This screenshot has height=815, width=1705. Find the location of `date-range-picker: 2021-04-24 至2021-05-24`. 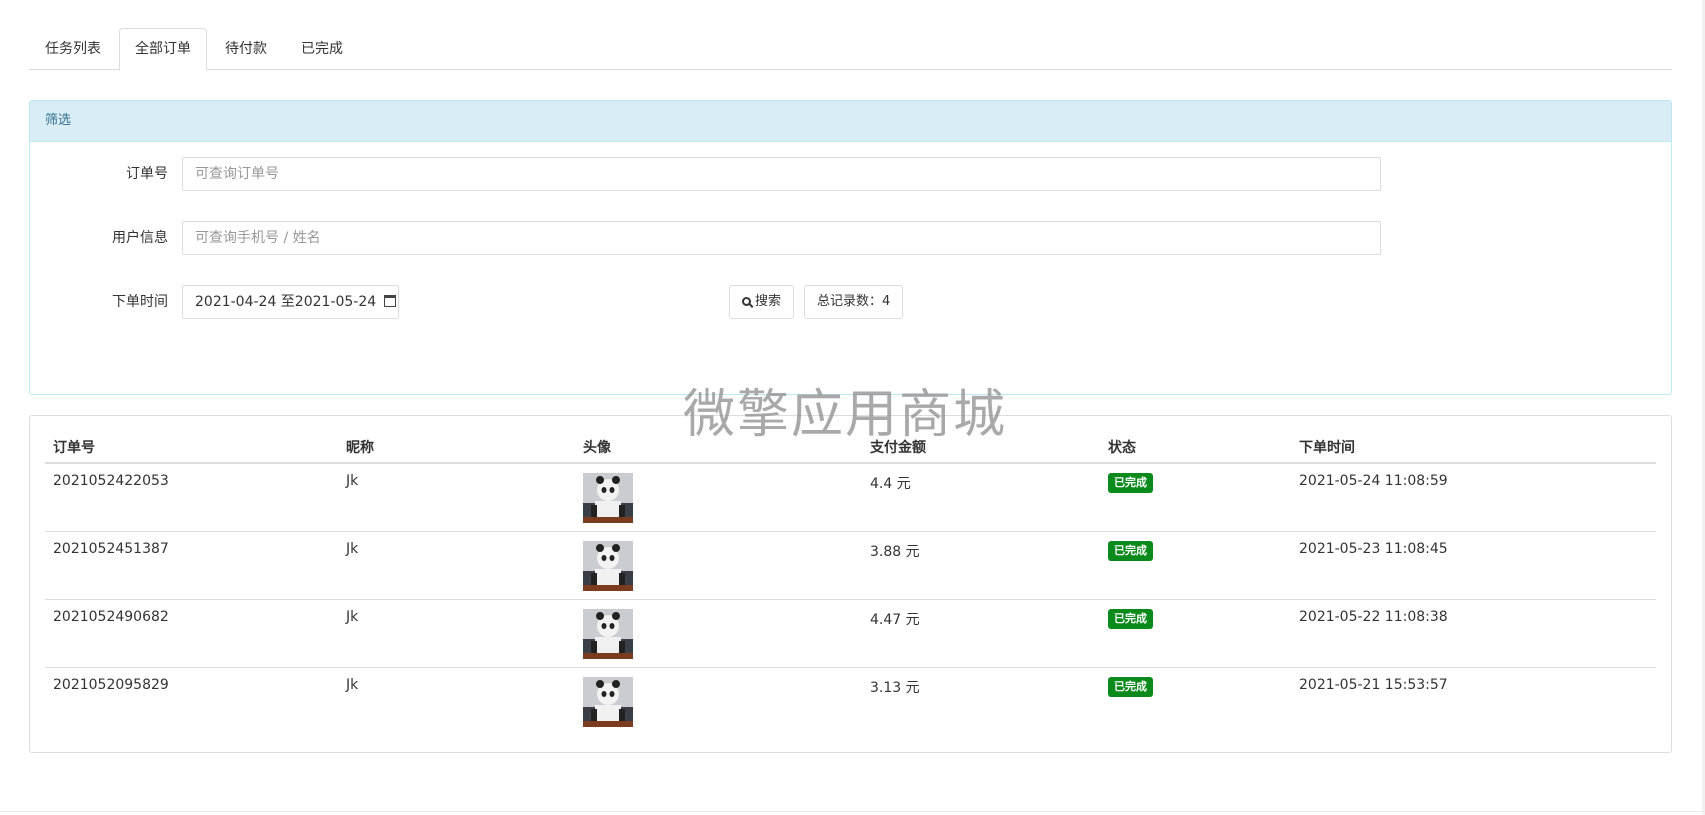

date-range-picker: 2021-04-24 至2021-05-24 is located at coordinates (290, 302).